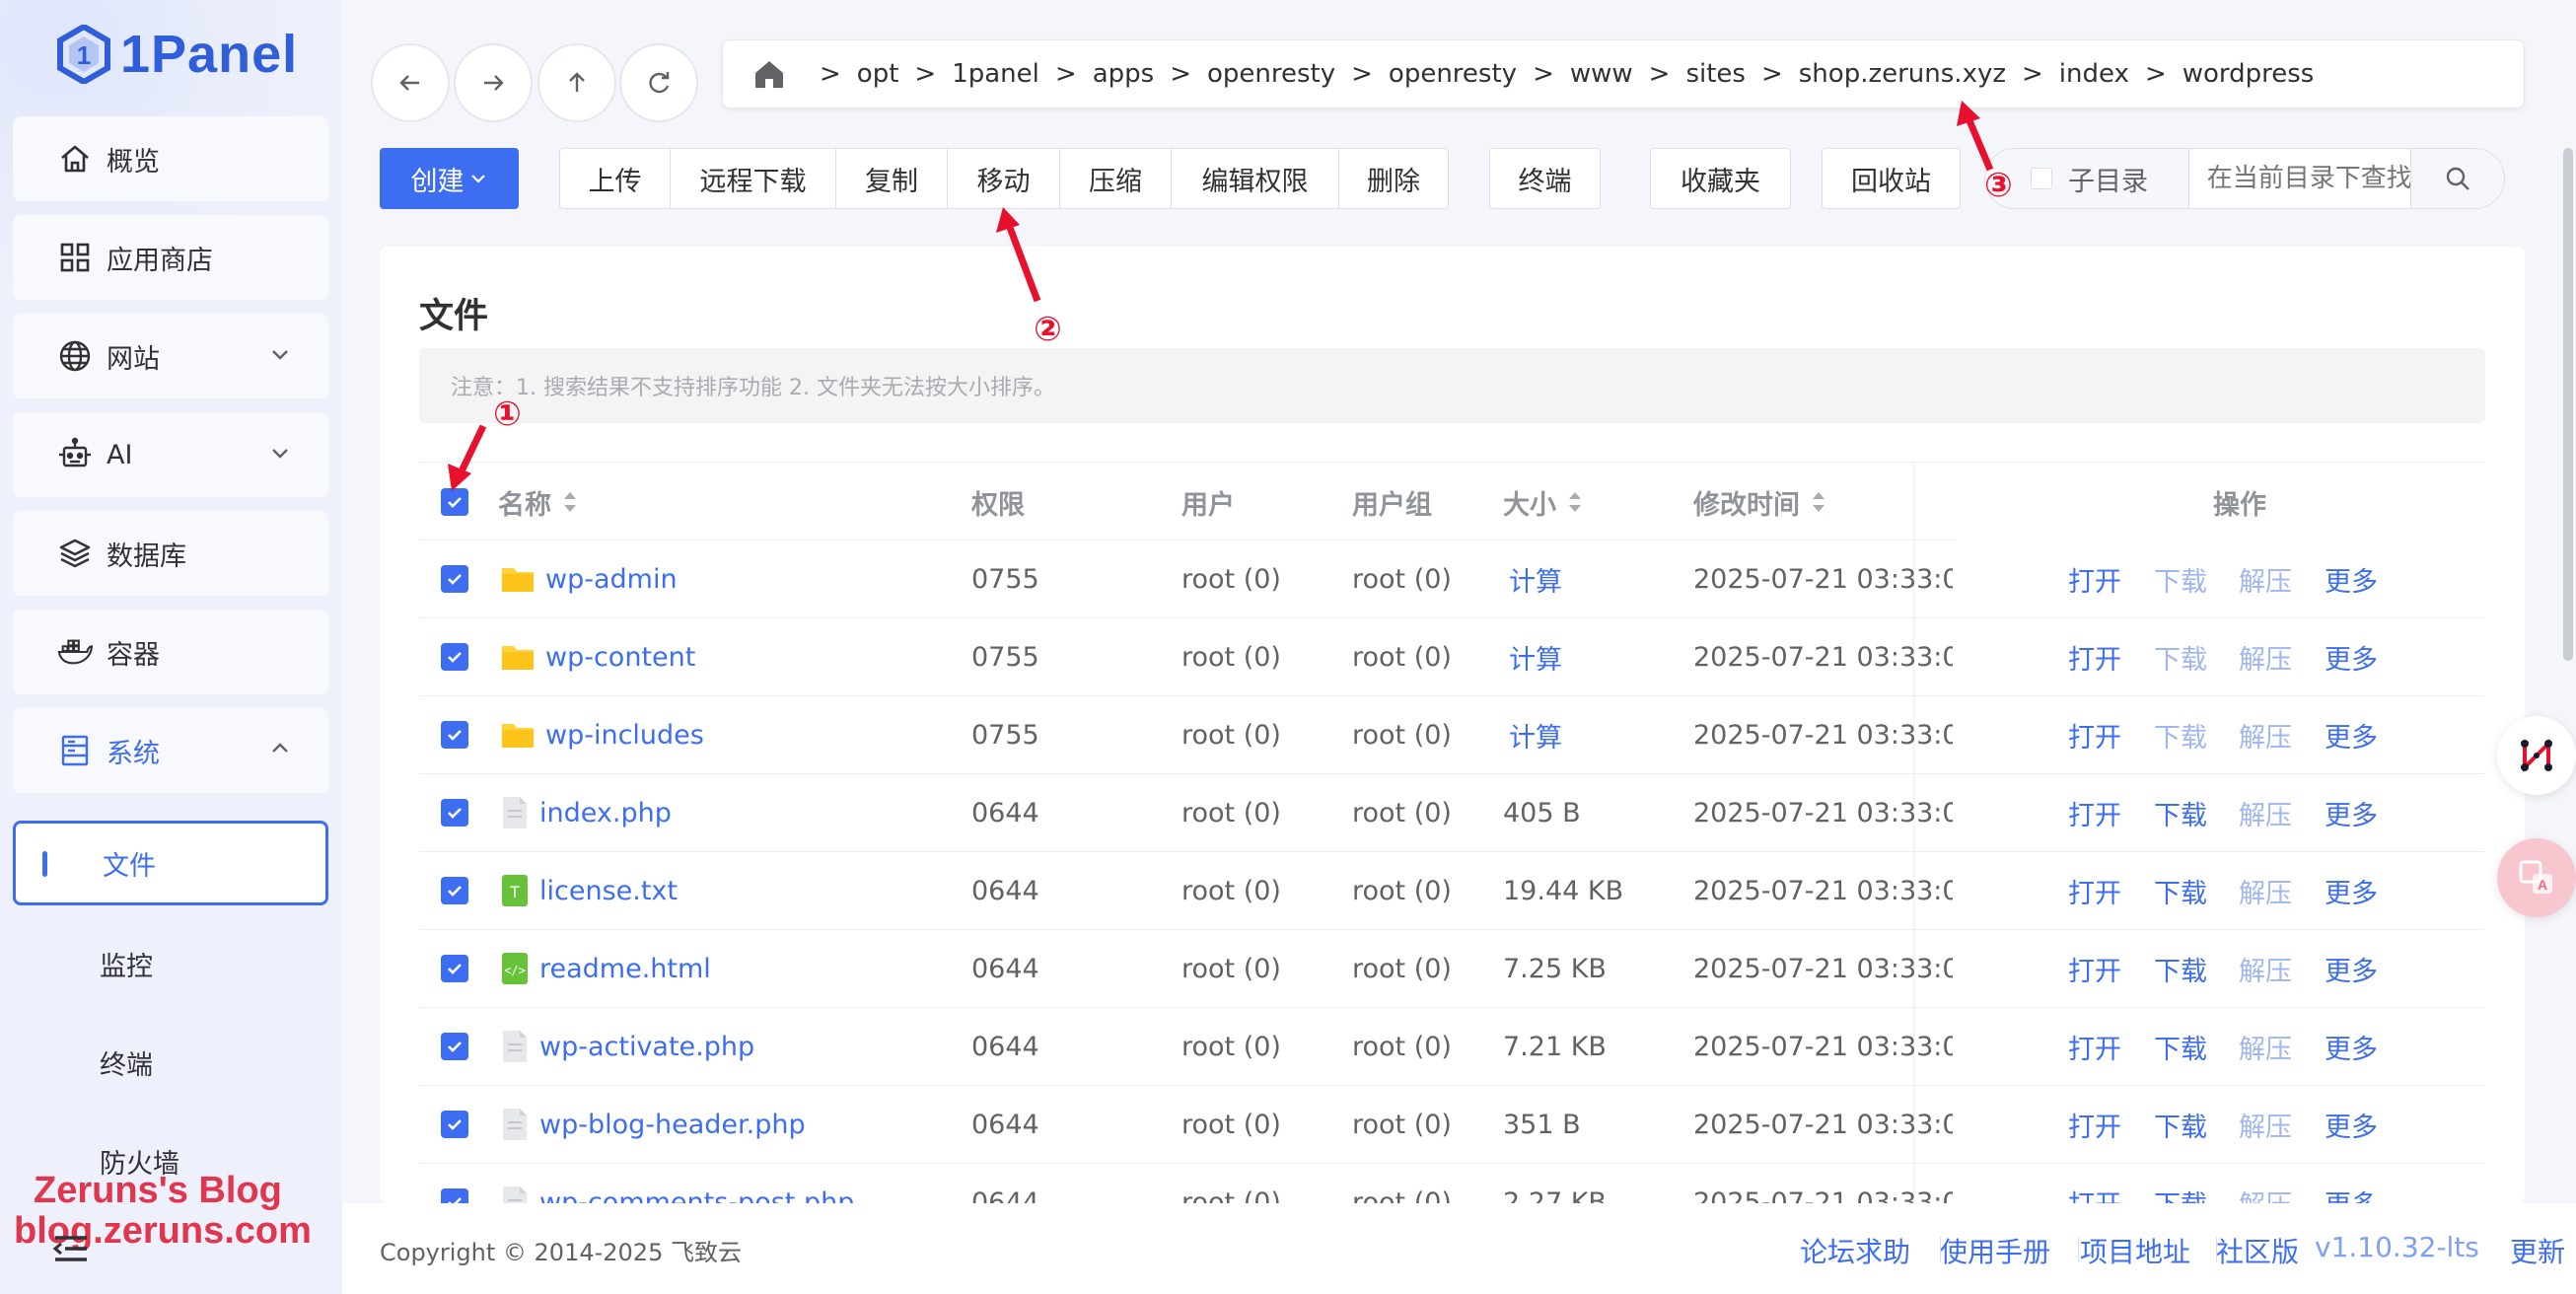  I want to click on sidebar-subitem-files: 文件, so click(170, 863).